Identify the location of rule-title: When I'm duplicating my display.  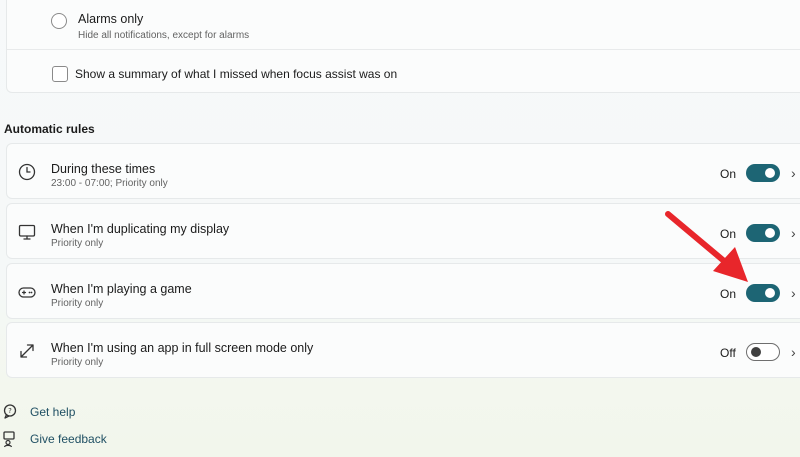
(140, 229).